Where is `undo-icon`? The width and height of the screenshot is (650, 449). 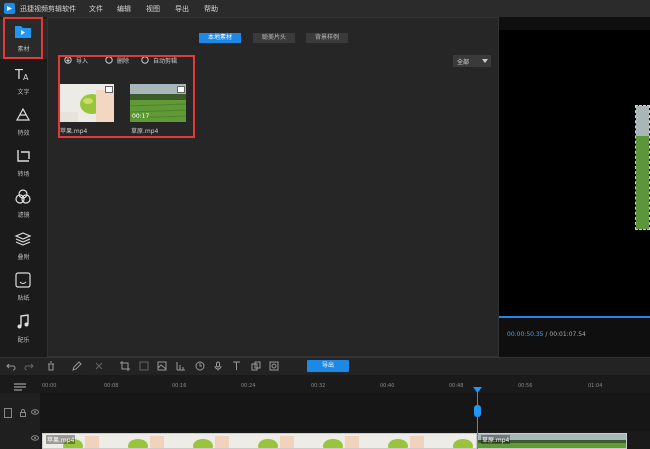
undo-icon is located at coordinates (11, 366).